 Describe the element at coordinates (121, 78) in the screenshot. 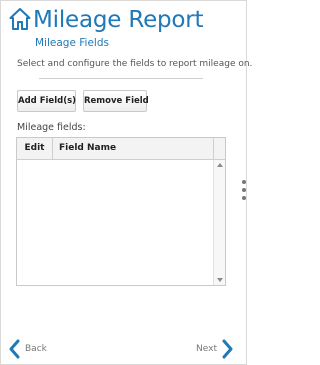

I see `divider` at that location.